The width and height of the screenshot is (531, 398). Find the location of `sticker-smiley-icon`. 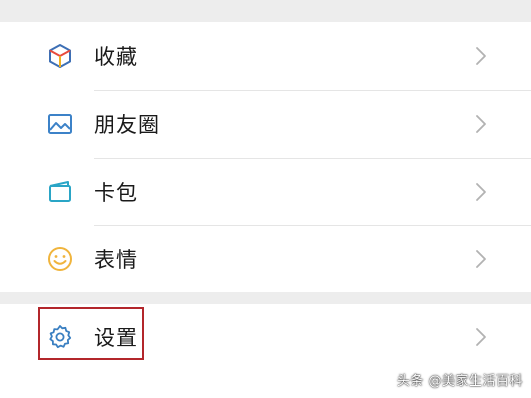

sticker-smiley-icon is located at coordinates (60, 259).